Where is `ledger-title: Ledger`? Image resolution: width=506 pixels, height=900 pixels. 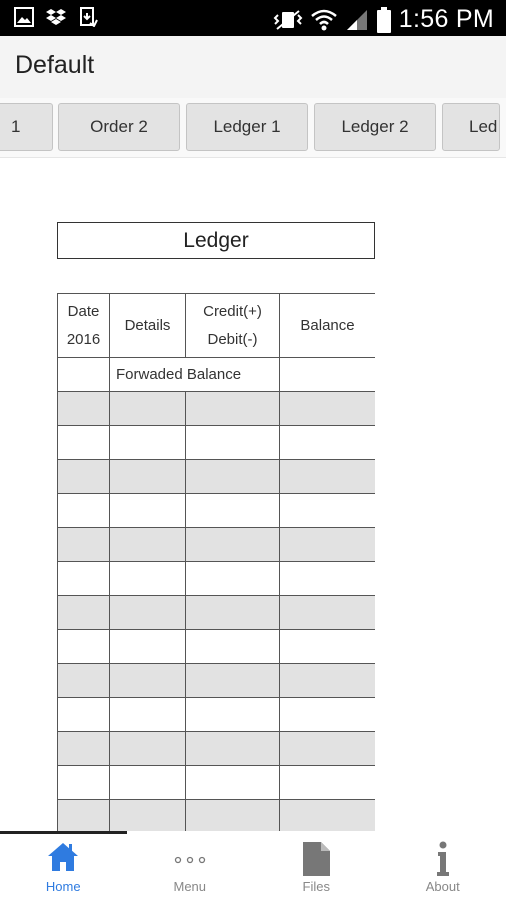
ledger-title: Ledger is located at coordinates (216, 240).